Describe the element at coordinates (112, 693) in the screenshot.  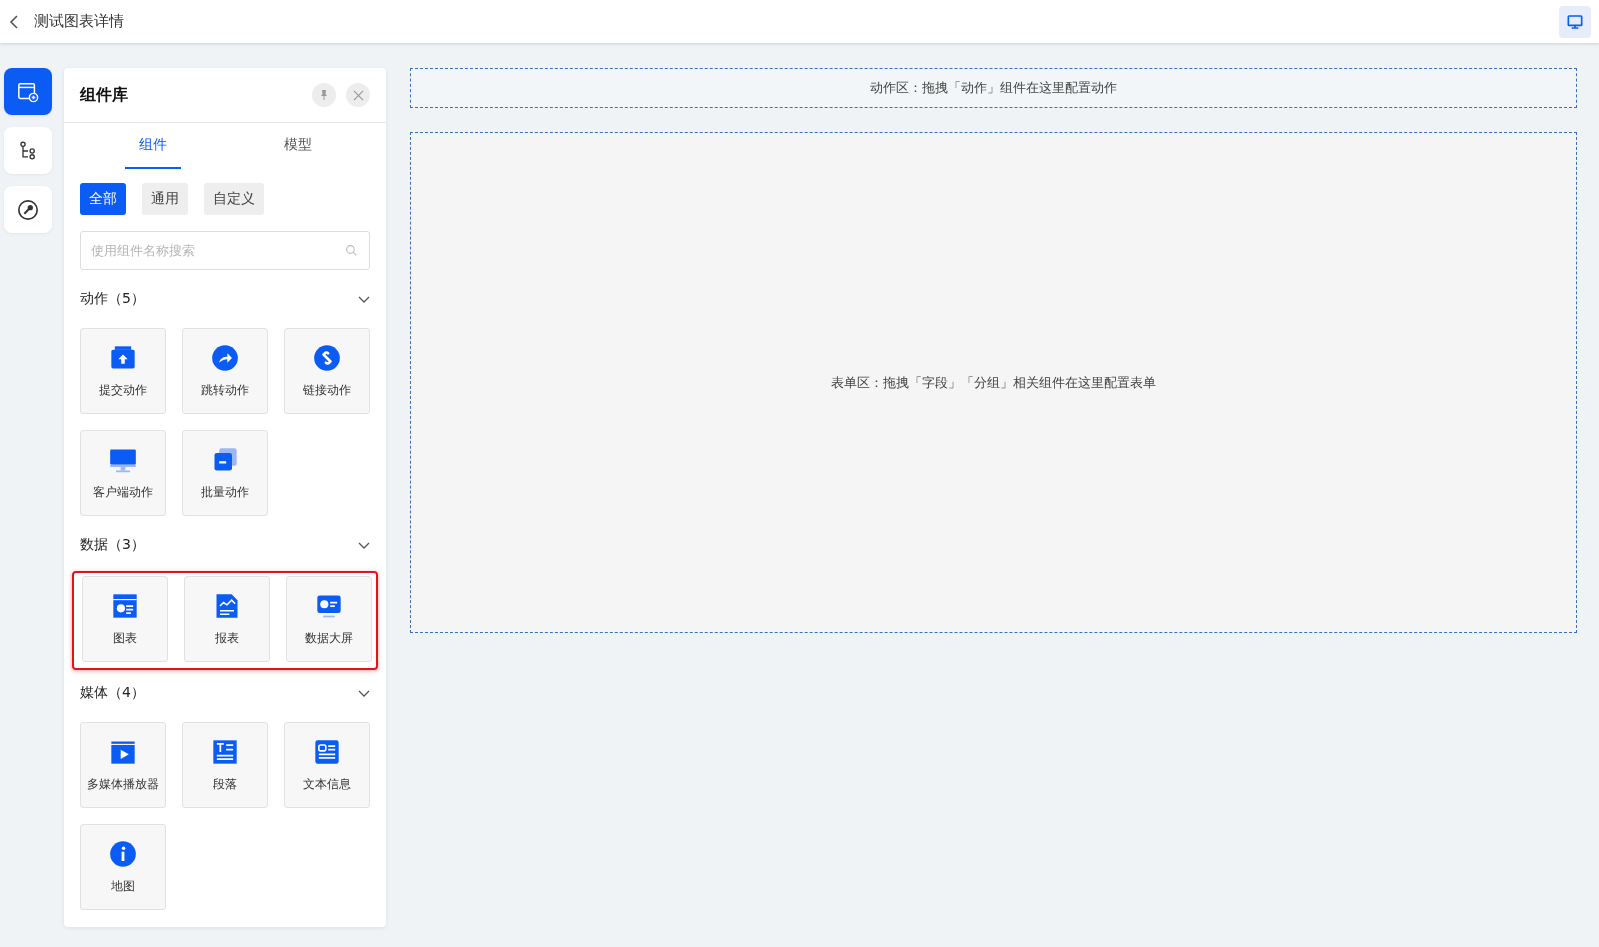
I see `section-title: 媒体（4）` at that location.